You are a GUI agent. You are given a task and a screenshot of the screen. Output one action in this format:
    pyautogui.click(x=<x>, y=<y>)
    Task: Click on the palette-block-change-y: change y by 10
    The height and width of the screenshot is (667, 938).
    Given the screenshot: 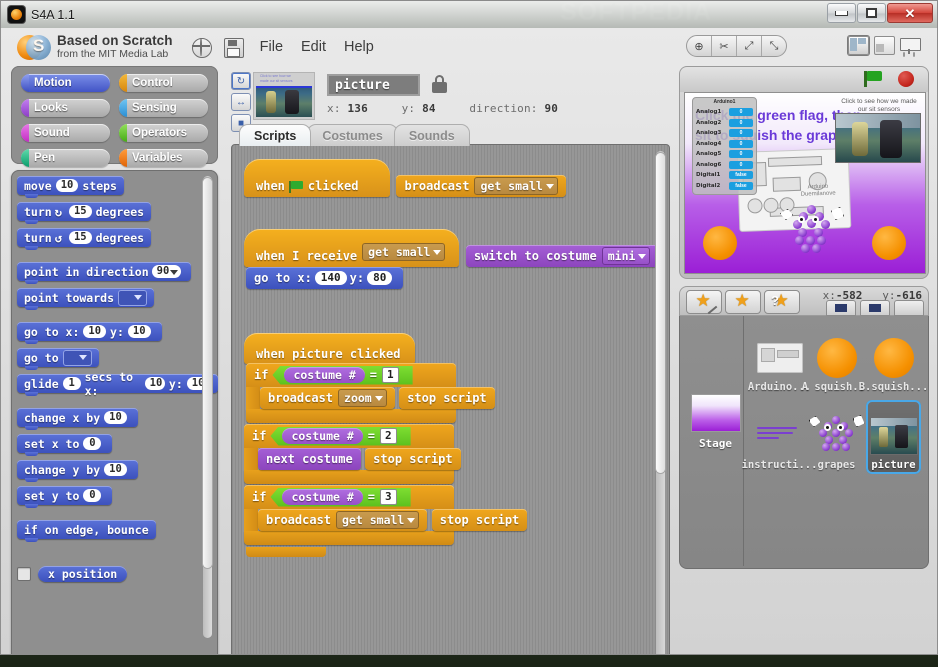 What is the action you would take?
    pyautogui.click(x=77, y=471)
    